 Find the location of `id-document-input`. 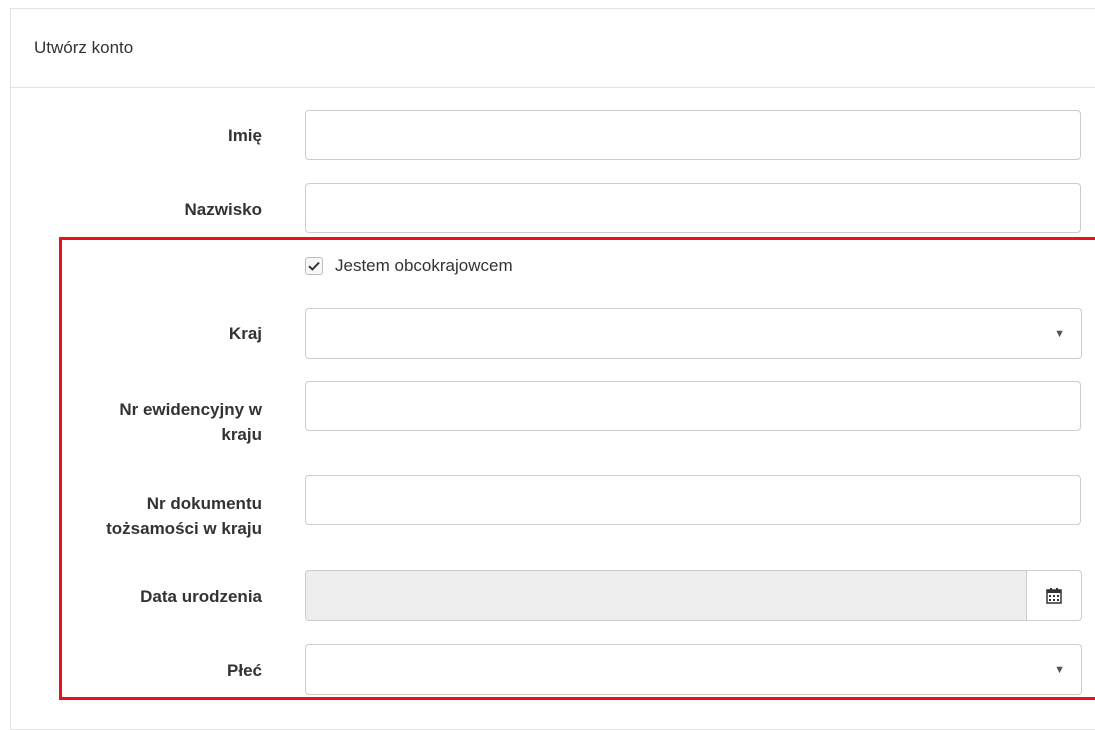

id-document-input is located at coordinates (693, 500).